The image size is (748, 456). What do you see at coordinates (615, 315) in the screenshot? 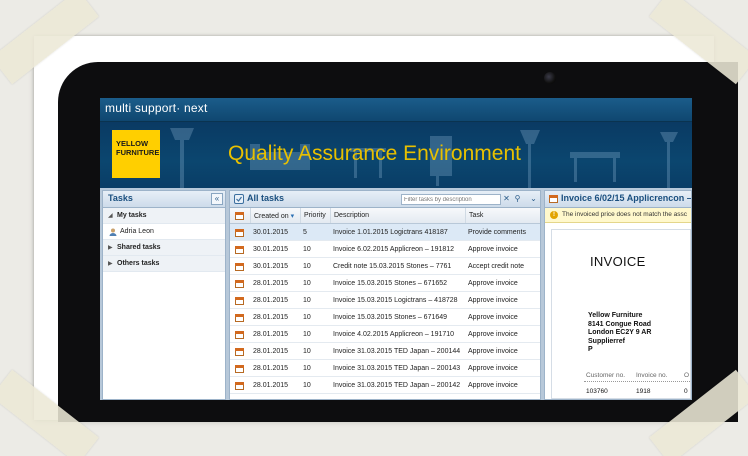
I see `address-line: Yellow Furniture` at bounding box center [615, 315].